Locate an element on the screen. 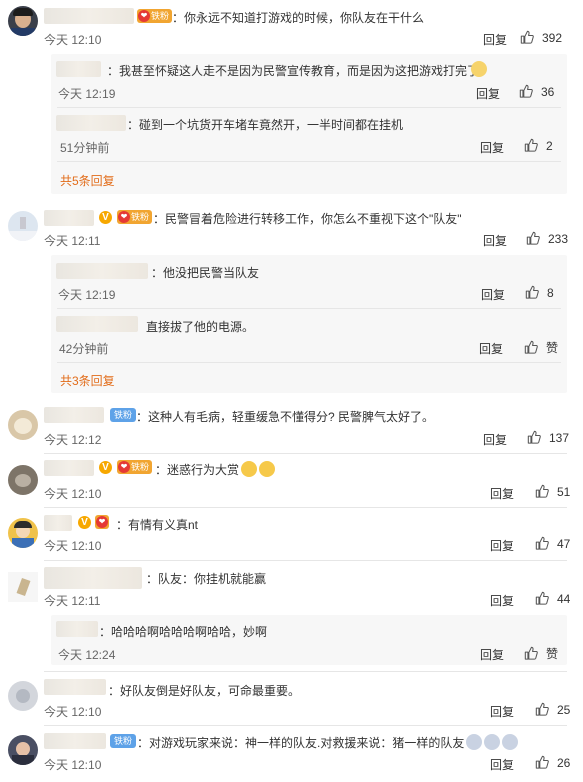 The image size is (583, 782). more-replies-link: 共5条回复 is located at coordinates (87, 180).